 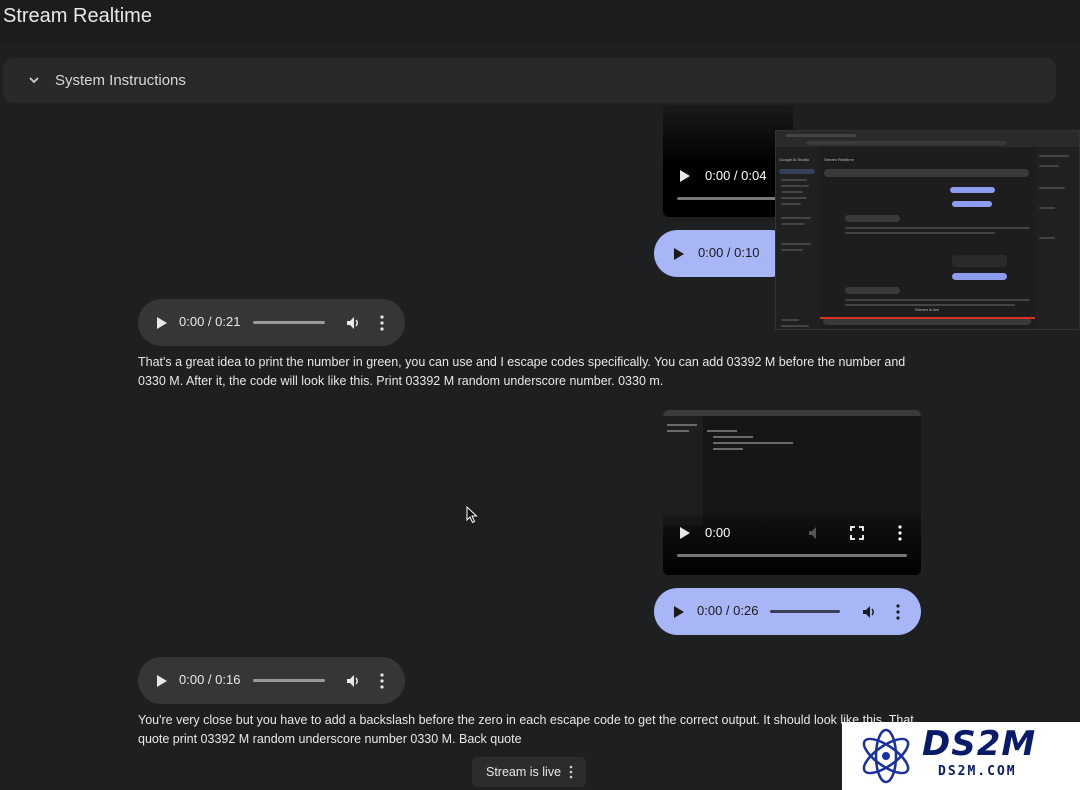 What do you see at coordinates (529, 80) in the screenshot?
I see `system-instructions-toggle: System Instructions` at bounding box center [529, 80].